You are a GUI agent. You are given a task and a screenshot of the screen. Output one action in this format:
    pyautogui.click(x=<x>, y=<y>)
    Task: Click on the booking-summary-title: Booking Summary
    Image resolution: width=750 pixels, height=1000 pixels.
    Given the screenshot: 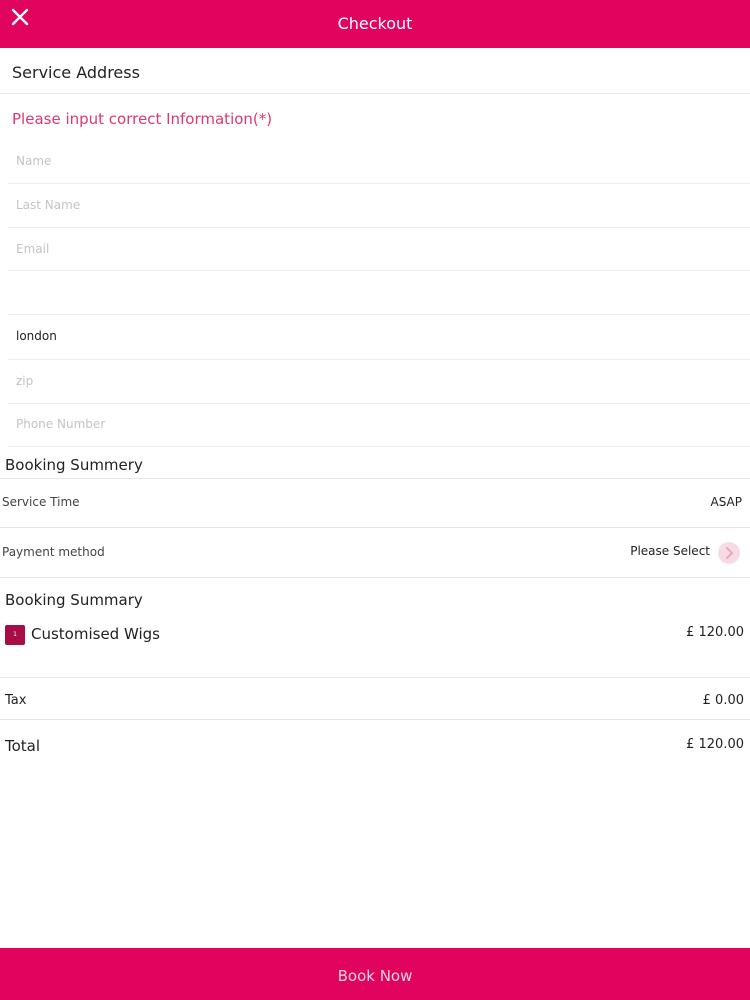 What is the action you would take?
    pyautogui.click(x=74, y=600)
    